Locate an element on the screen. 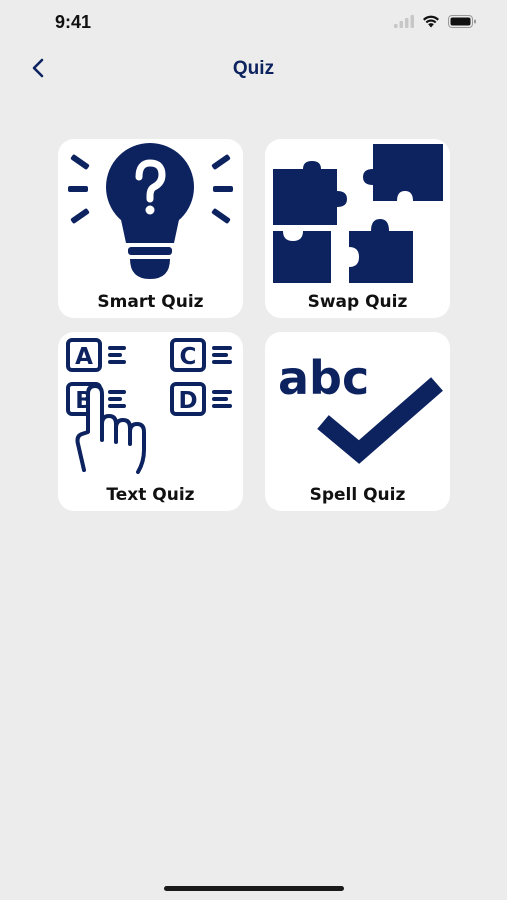 This screenshot has height=900, width=507. card-label: Spell Quiz is located at coordinates (357, 495).